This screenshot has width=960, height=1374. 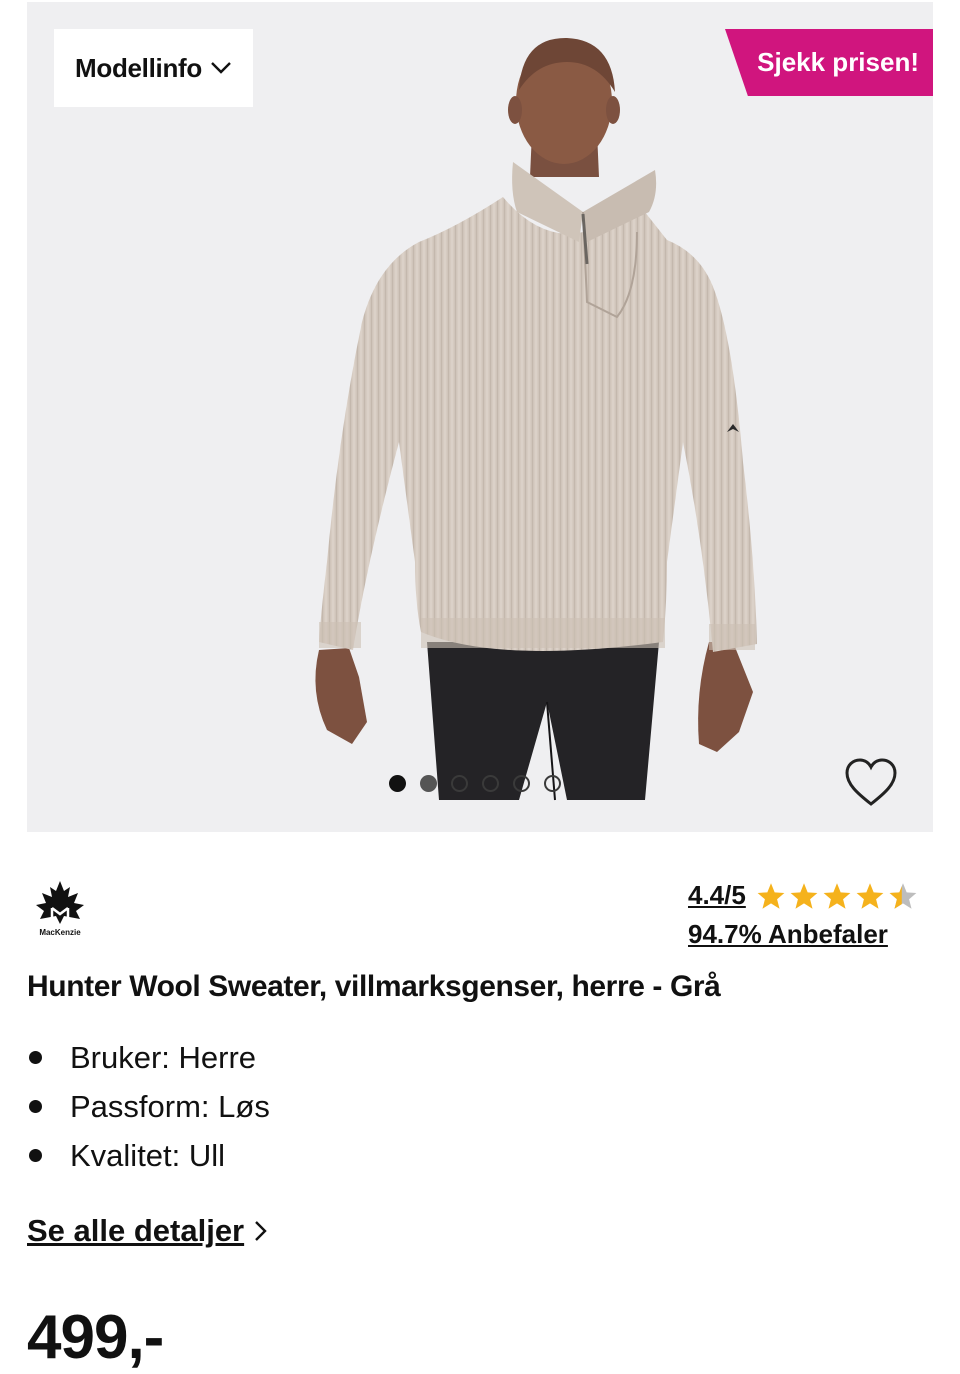 What do you see at coordinates (60, 908) in the screenshot?
I see `brand-logo: MacKenzie` at bounding box center [60, 908].